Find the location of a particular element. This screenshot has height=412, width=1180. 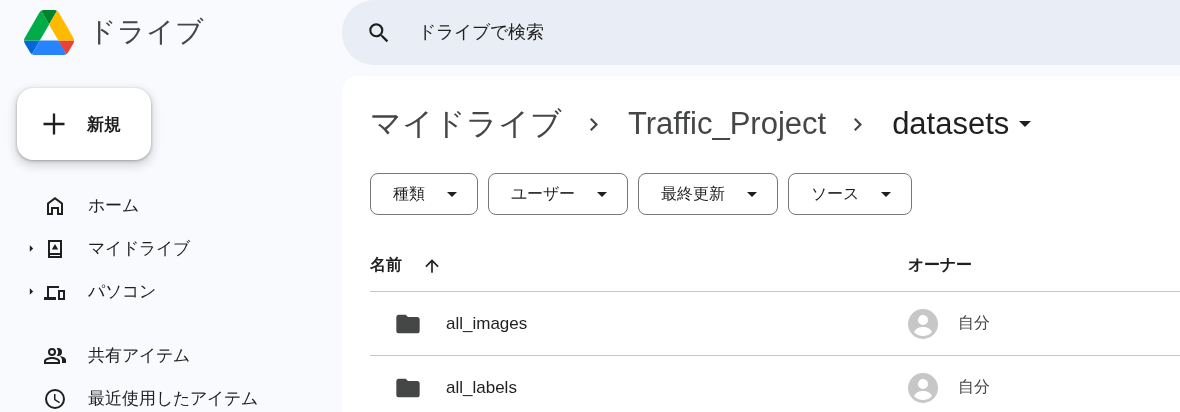

filter-chip: 最終更新 is located at coordinates (708, 194).